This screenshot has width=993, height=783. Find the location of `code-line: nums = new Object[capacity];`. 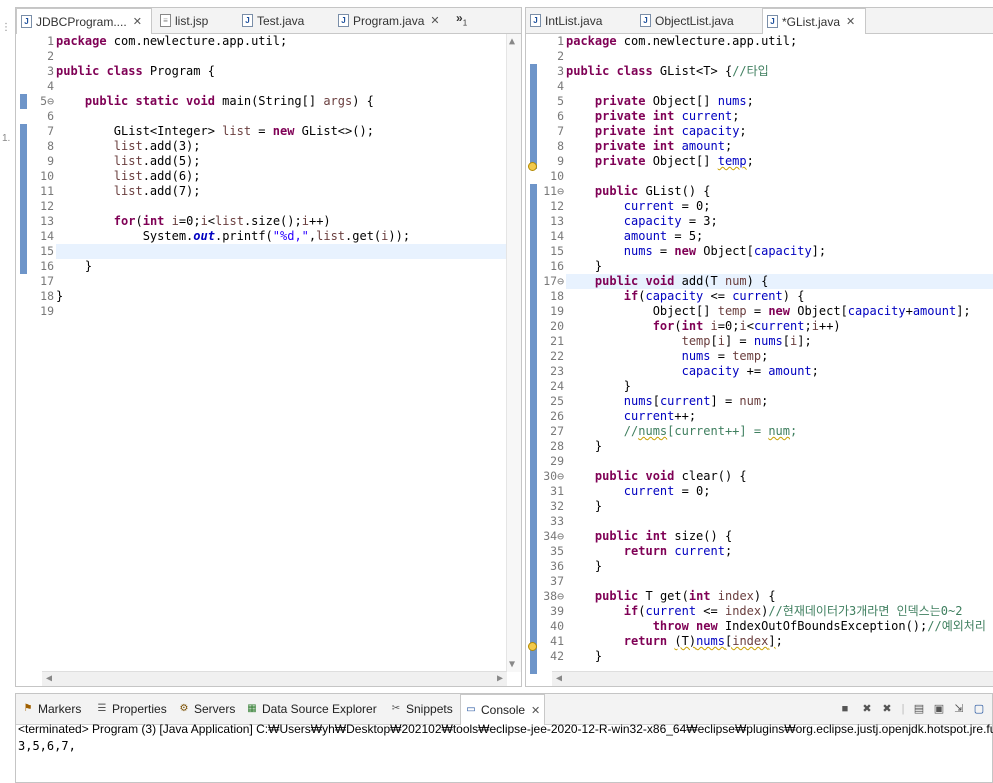

code-line: nums = new Object[capacity]; is located at coordinates (696, 251).